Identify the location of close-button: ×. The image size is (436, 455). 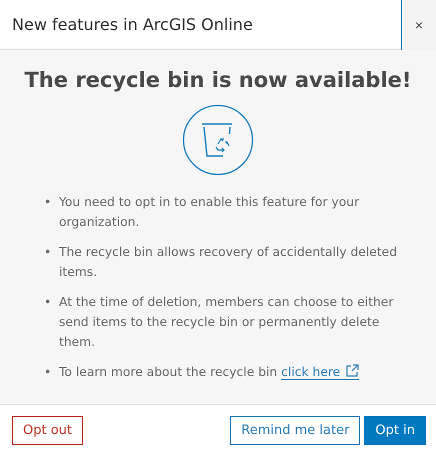
(418, 25).